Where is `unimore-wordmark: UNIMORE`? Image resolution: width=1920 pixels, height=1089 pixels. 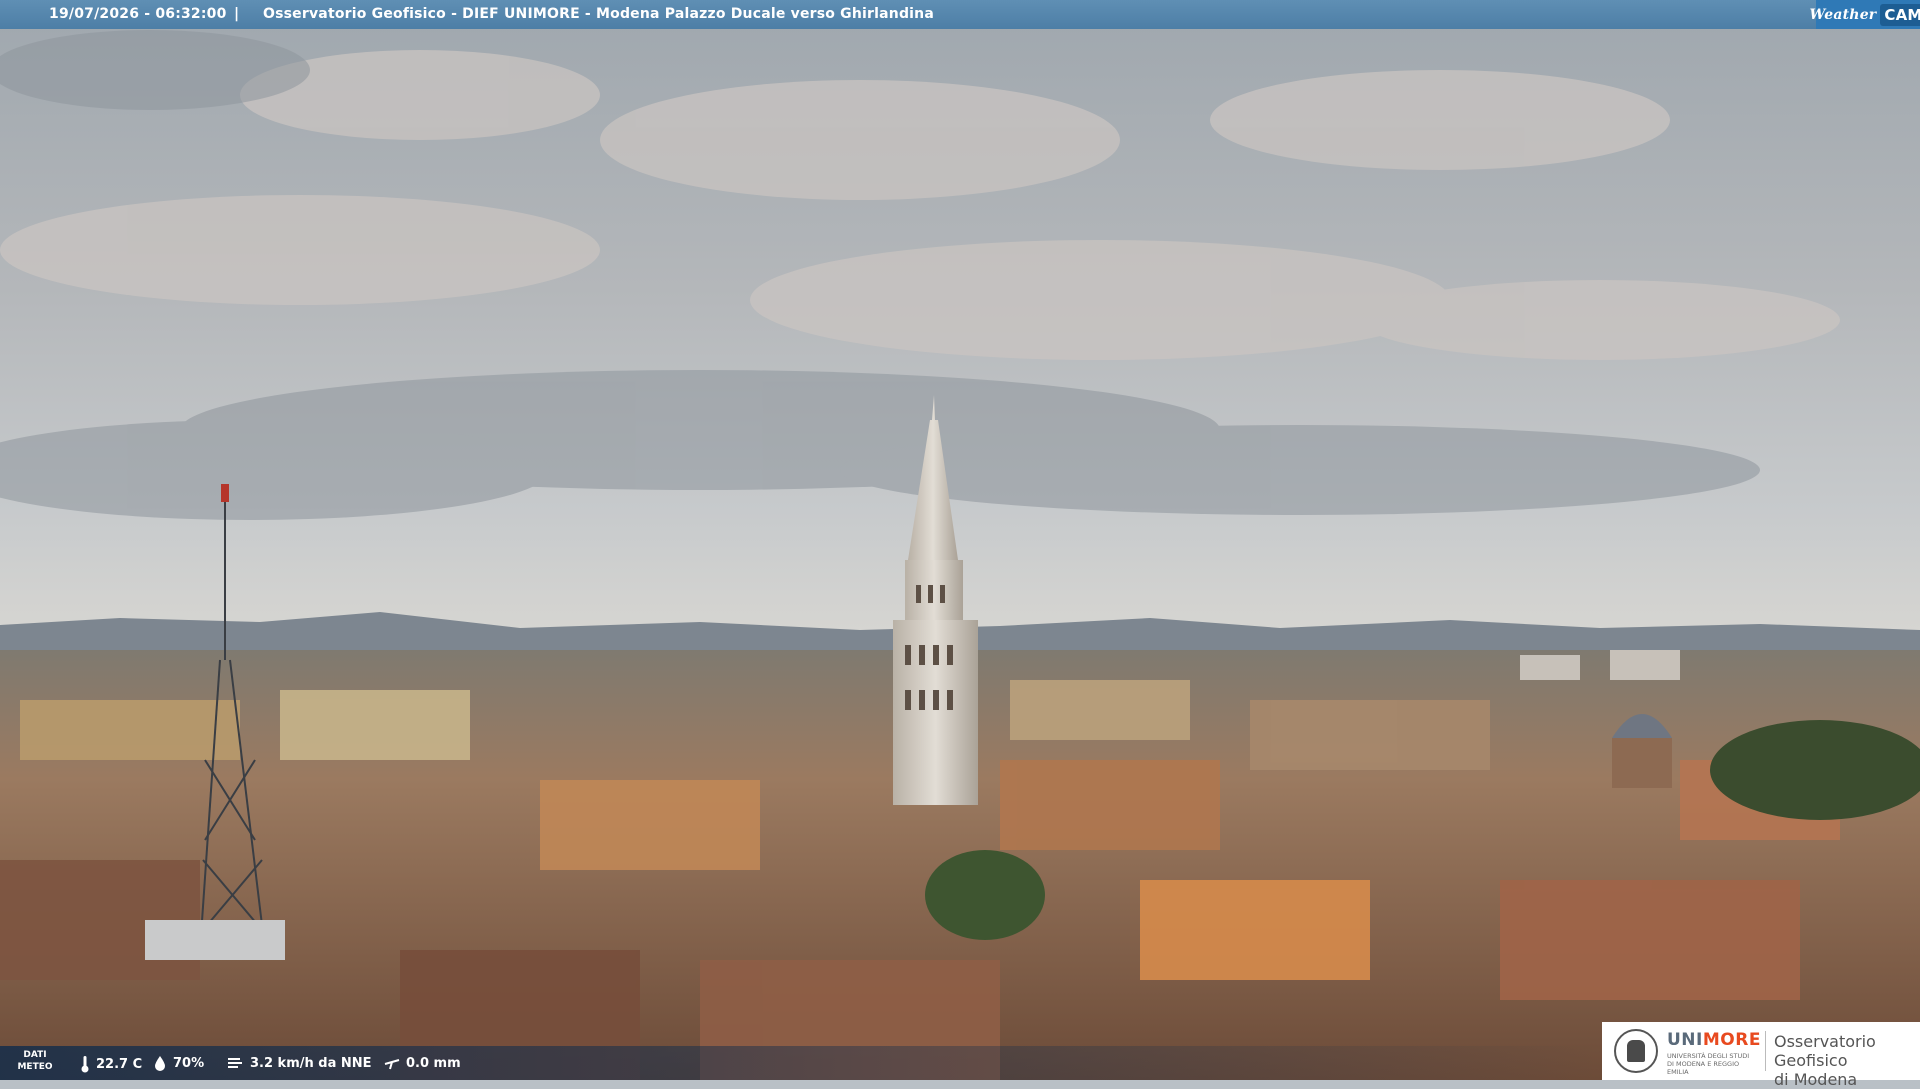
unimore-wordmark: UNIMORE is located at coordinates (1714, 1040).